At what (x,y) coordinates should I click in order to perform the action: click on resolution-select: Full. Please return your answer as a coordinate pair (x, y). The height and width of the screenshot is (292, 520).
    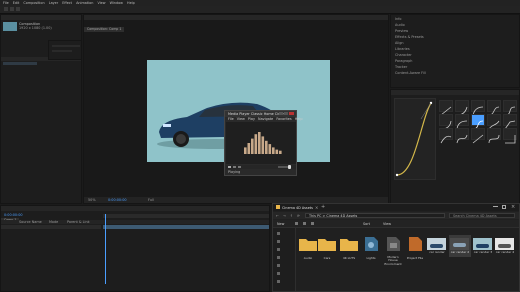
    Looking at the image, I should click on (151, 200).